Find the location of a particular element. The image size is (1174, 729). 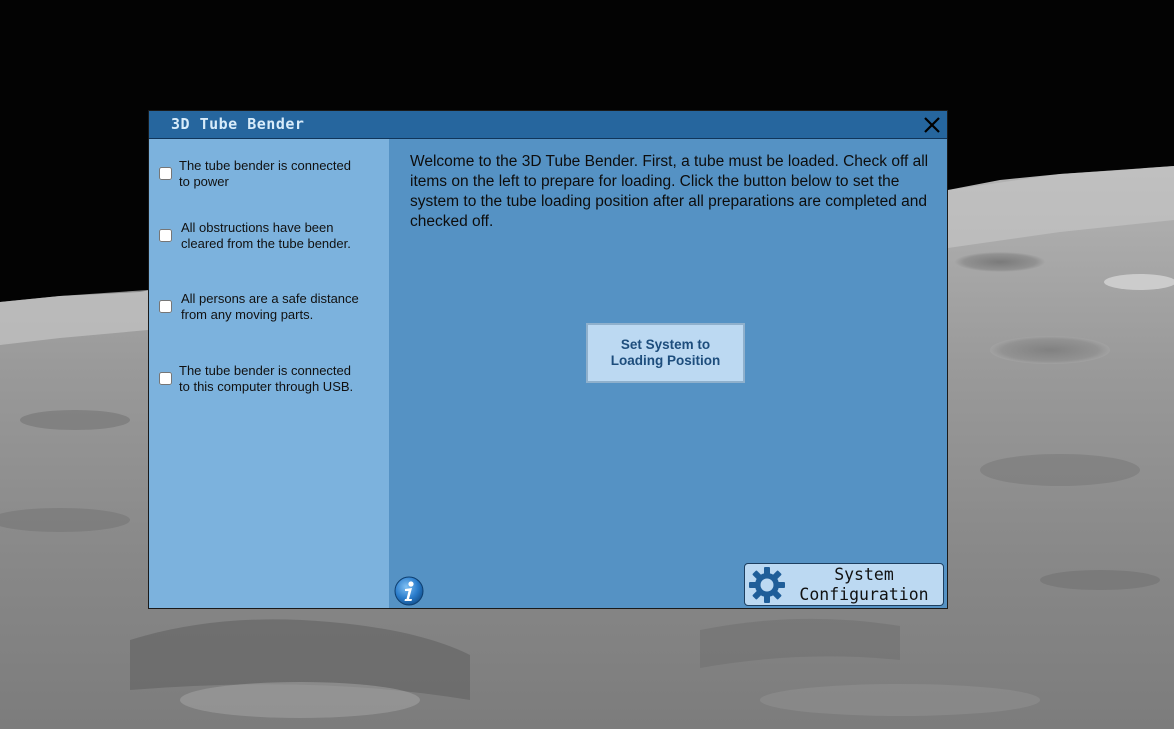

set-loading-position-button: Set System to Loading Position is located at coordinates (665, 353).